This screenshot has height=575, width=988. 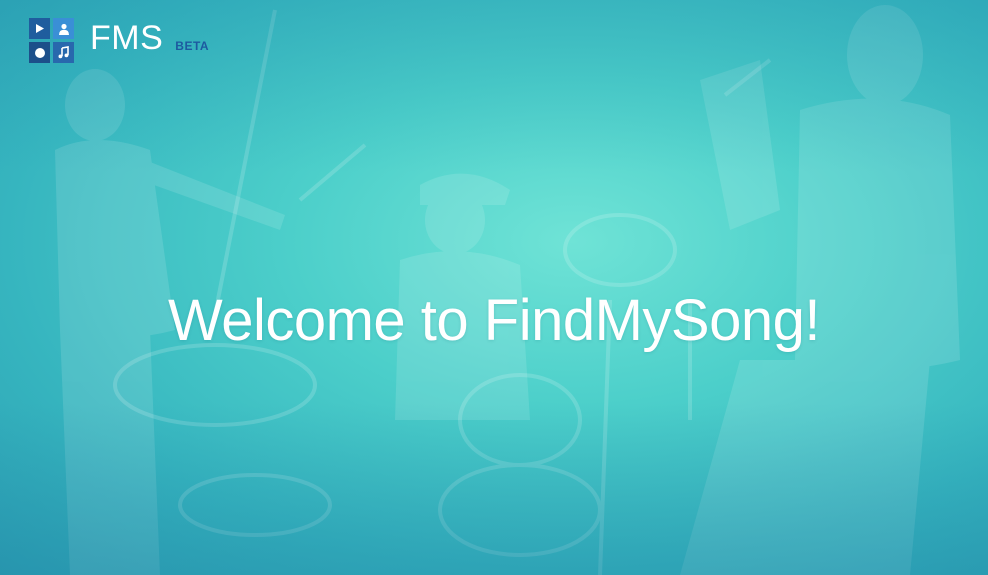 I want to click on brand-header: FMS BETA, so click(x=119, y=40).